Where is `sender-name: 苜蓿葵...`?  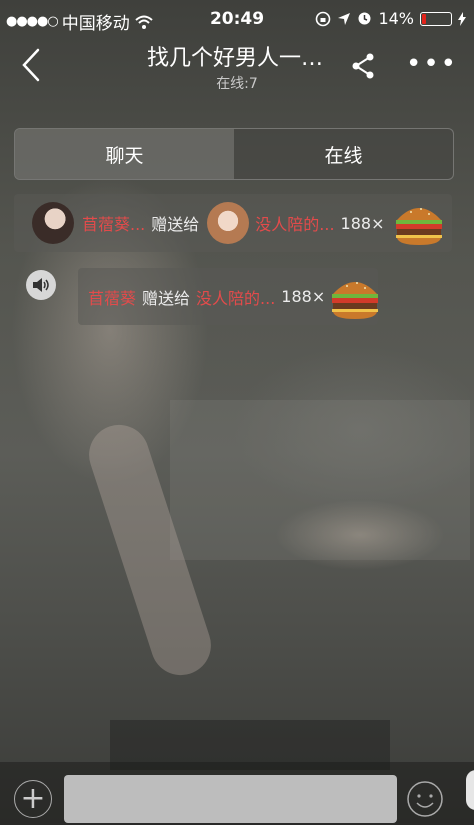
sender-name: 苜蓿葵... is located at coordinates (113, 223).